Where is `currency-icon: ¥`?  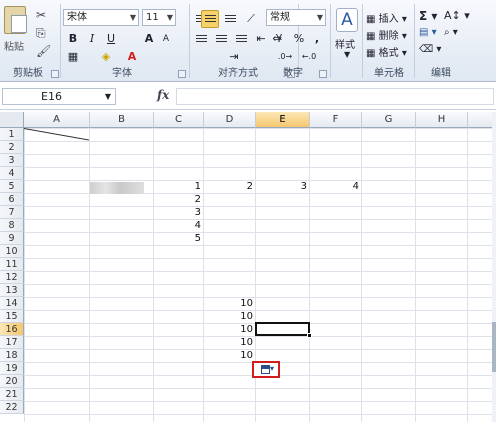 currency-icon: ¥ is located at coordinates (279, 39).